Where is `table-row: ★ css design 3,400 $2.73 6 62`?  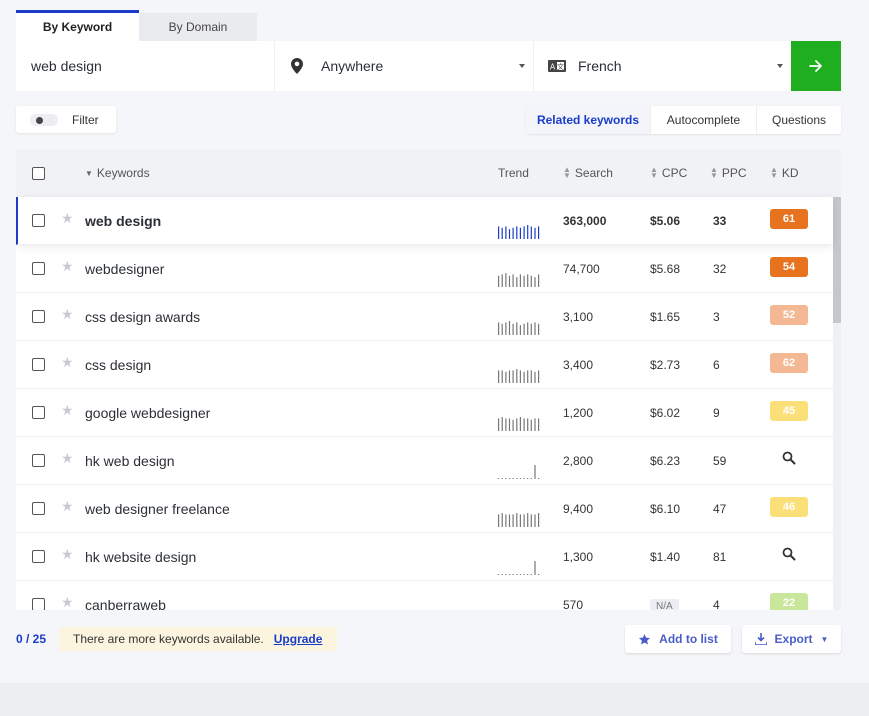 table-row: ★ css design 3,400 $2.73 6 62 is located at coordinates (424, 365).